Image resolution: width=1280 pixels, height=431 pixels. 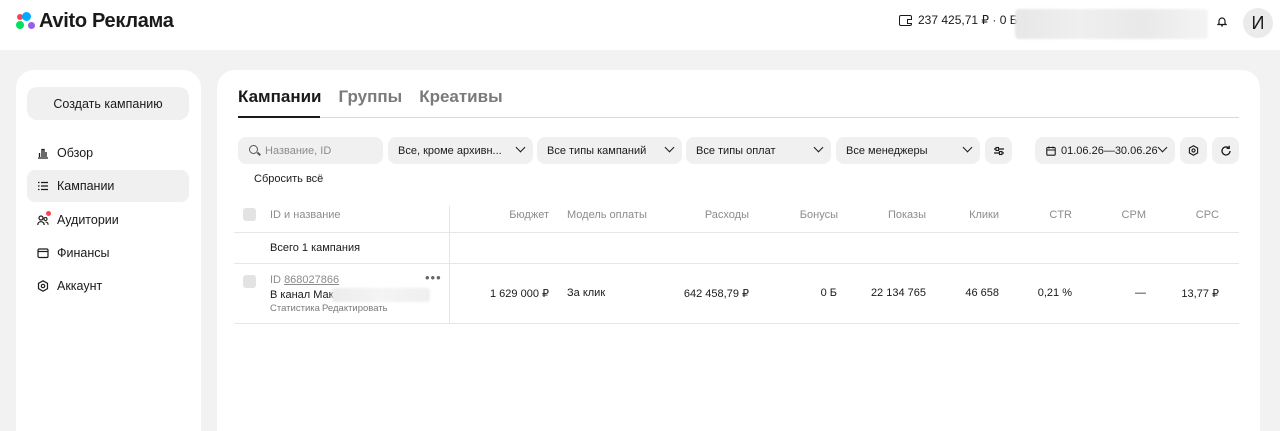 What do you see at coordinates (311, 280) in the screenshot?
I see `campaign-id-link: 868027866` at bounding box center [311, 280].